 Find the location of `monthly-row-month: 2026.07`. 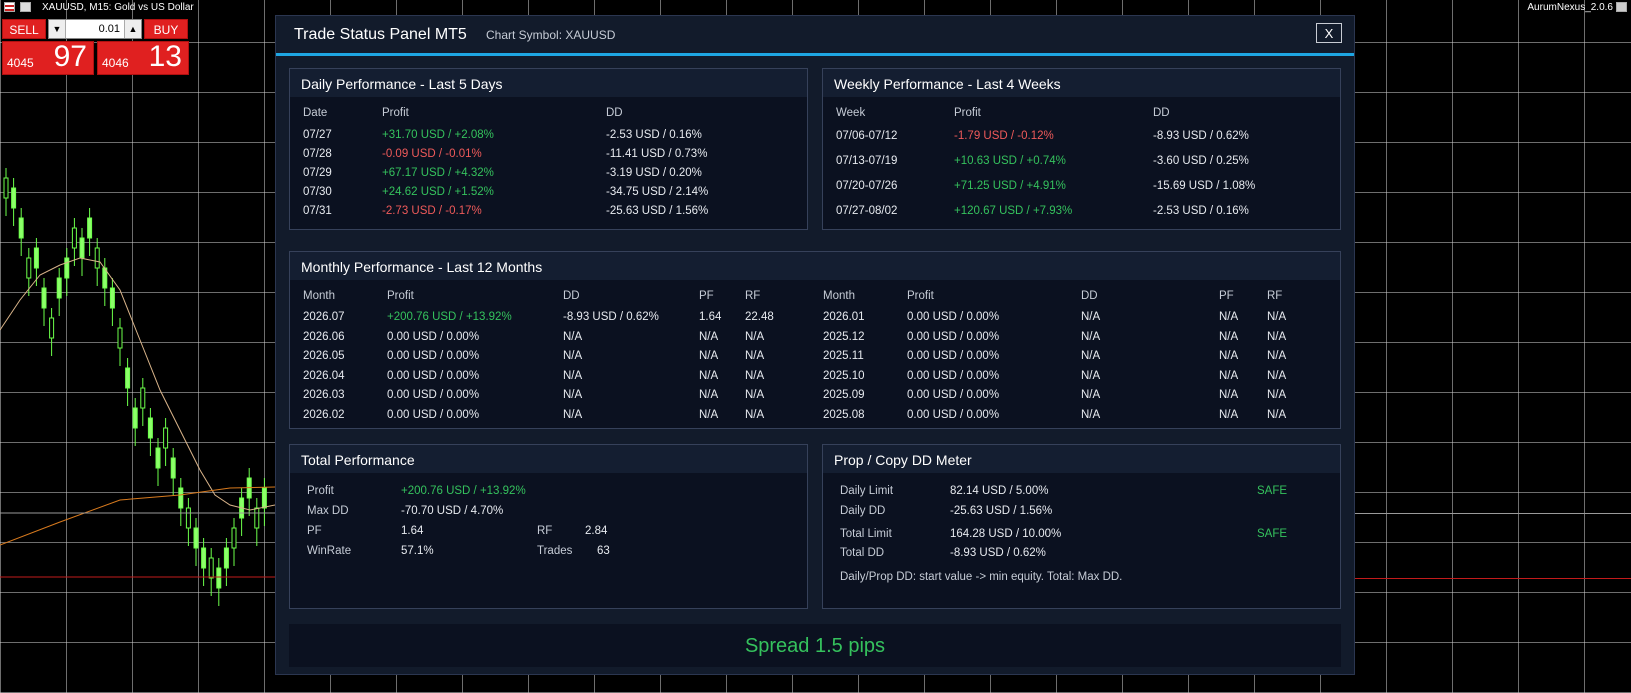

monthly-row-month: 2026.07 is located at coordinates (324, 317).